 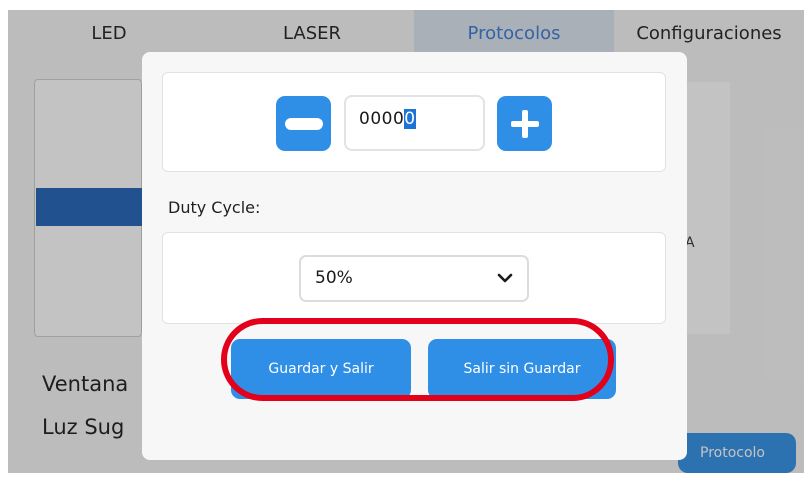 I want to click on minus-icon, so click(x=303, y=123).